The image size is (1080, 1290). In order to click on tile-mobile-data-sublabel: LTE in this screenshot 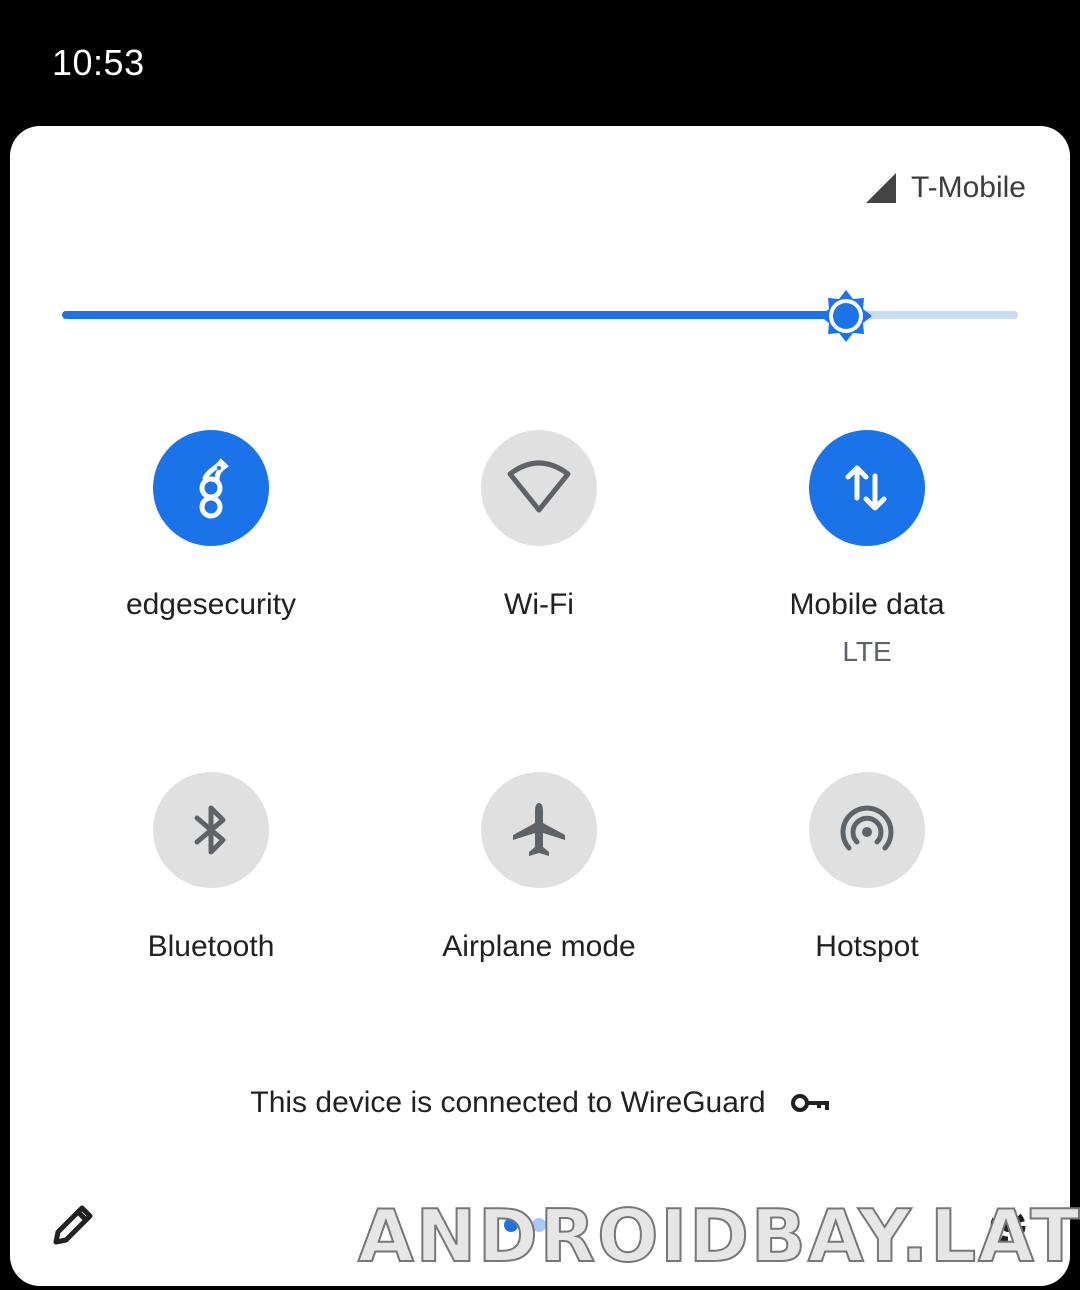, I will do `click(867, 651)`.